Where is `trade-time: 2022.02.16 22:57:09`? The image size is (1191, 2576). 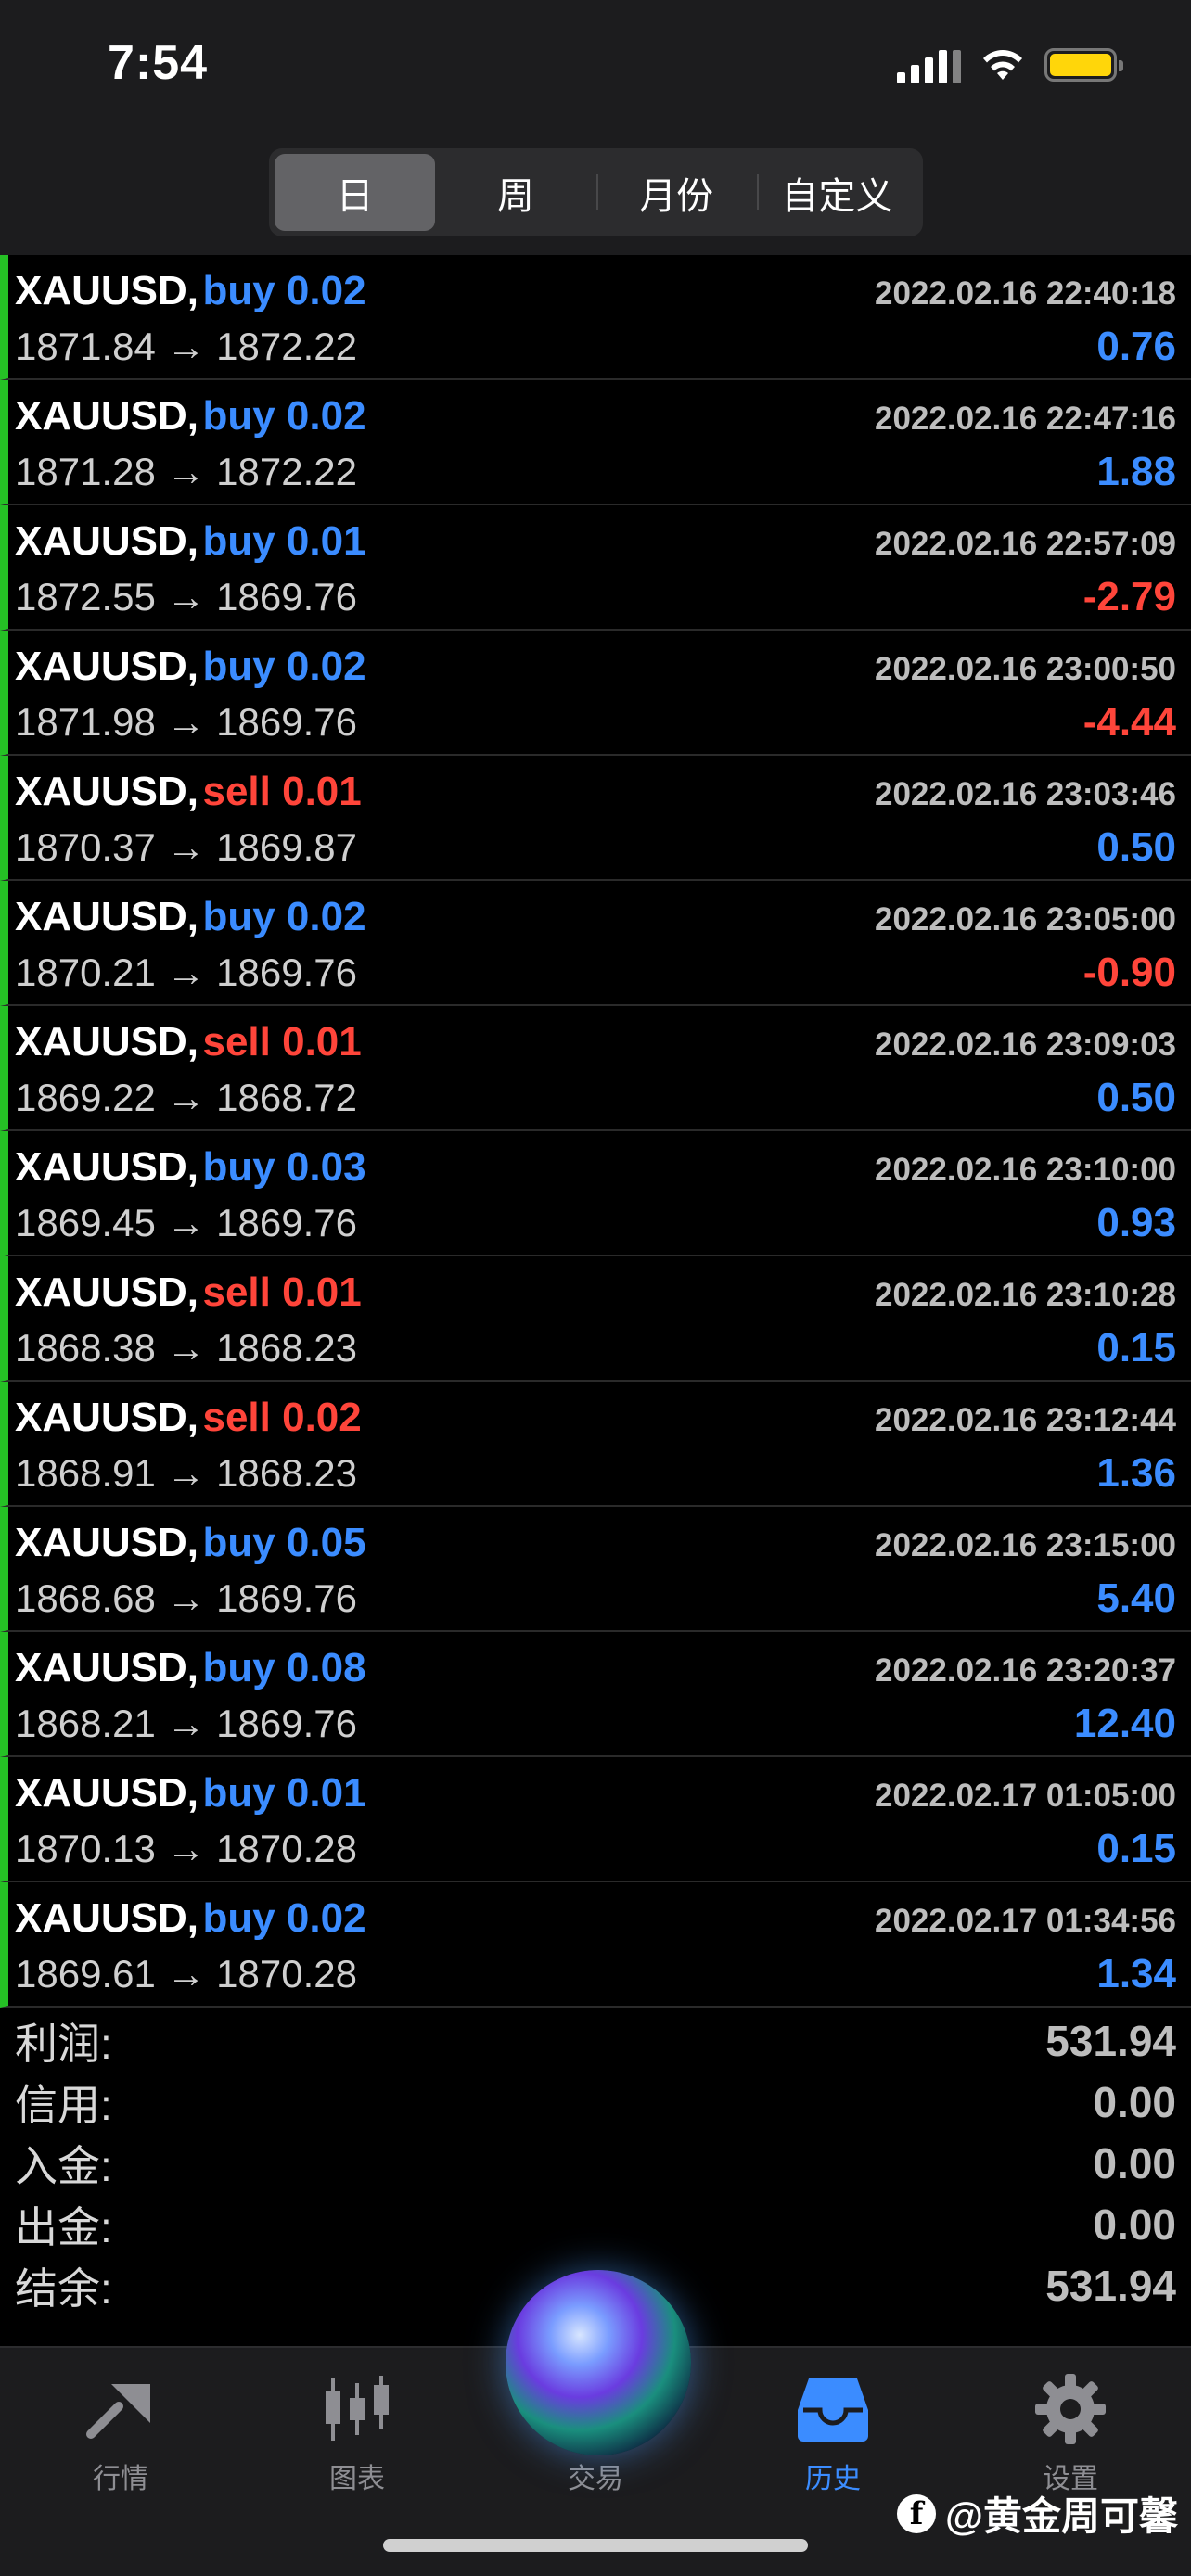 trade-time: 2022.02.16 22:57:09 is located at coordinates (1025, 544).